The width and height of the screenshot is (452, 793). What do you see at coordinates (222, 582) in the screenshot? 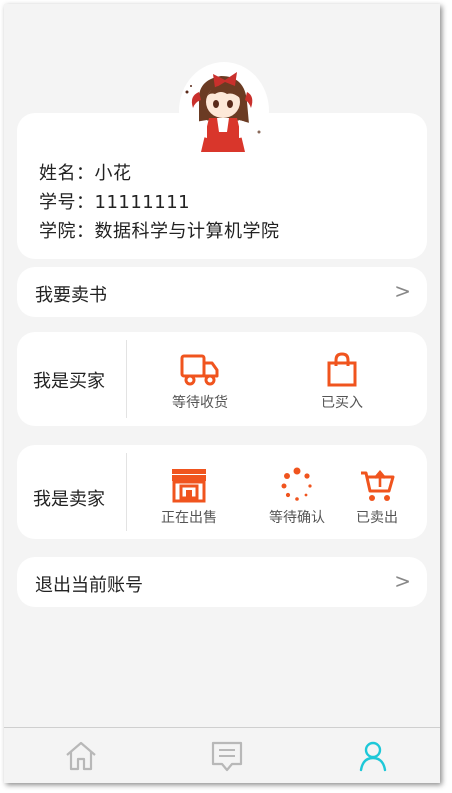
I see `logout-row: 退出当前账号 >` at bounding box center [222, 582].